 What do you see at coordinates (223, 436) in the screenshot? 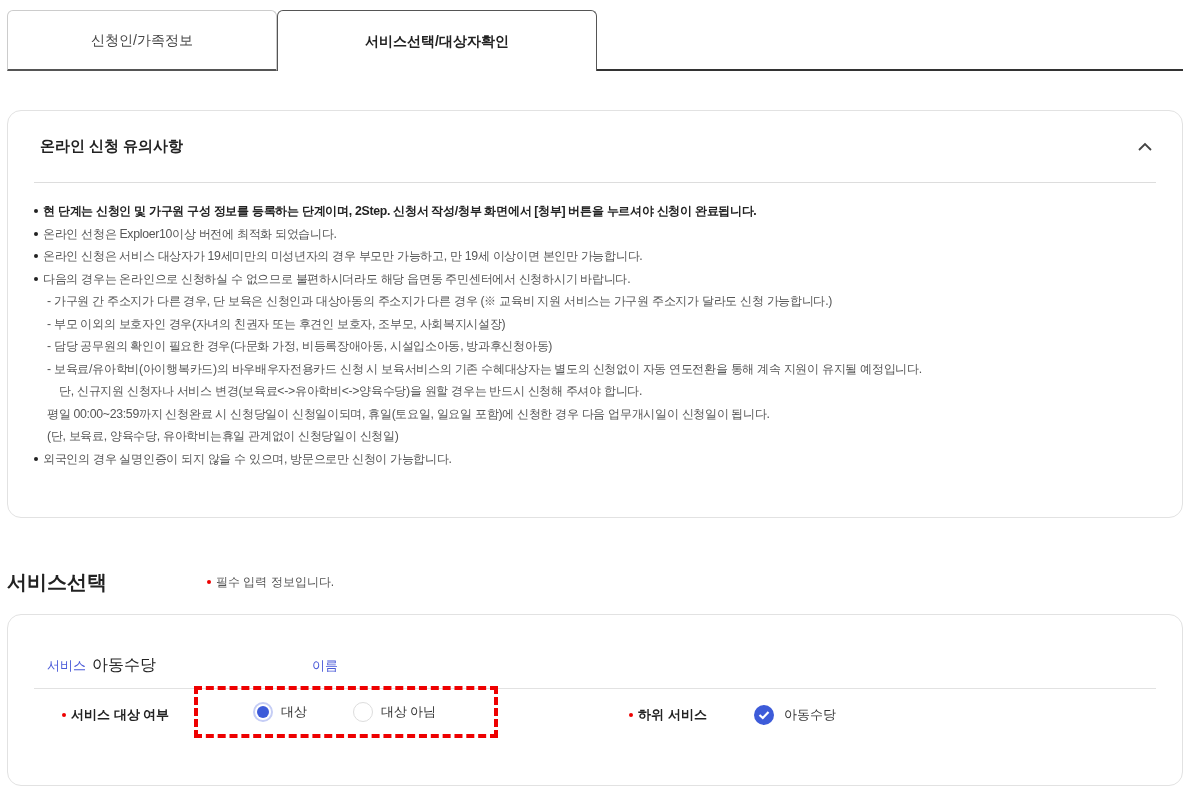
I see `notice-text: (단, 보육료, 양육수당, 유아학비는휴일 관계없이 신청당일이 신청일)` at bounding box center [223, 436].